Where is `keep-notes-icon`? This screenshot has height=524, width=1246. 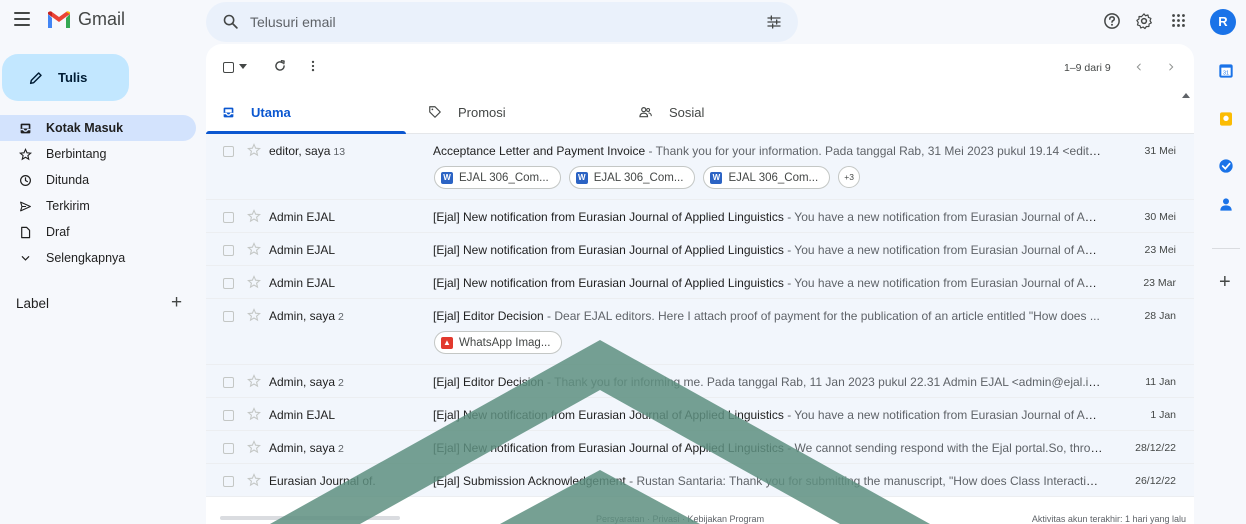
keep-notes-icon is located at coordinates (1226, 119).